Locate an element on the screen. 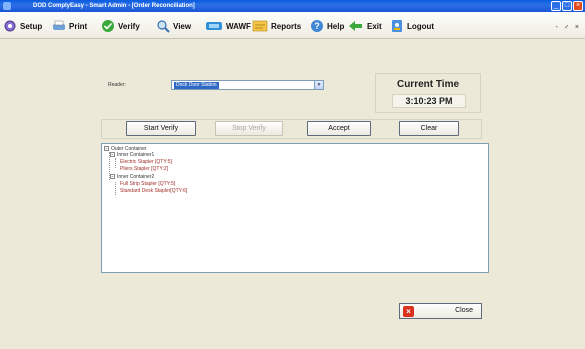 Image resolution: width=585 pixels, height=349 pixels. toolbar-help-label: Help is located at coordinates (336, 26).